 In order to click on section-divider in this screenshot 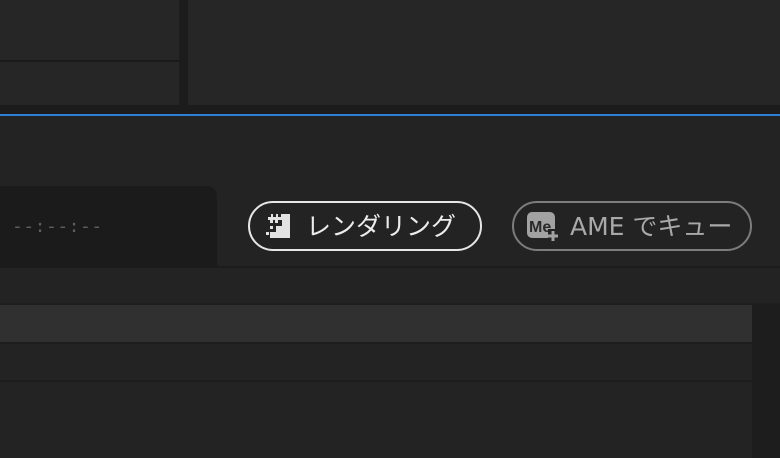, I will do `click(390, 267)`.